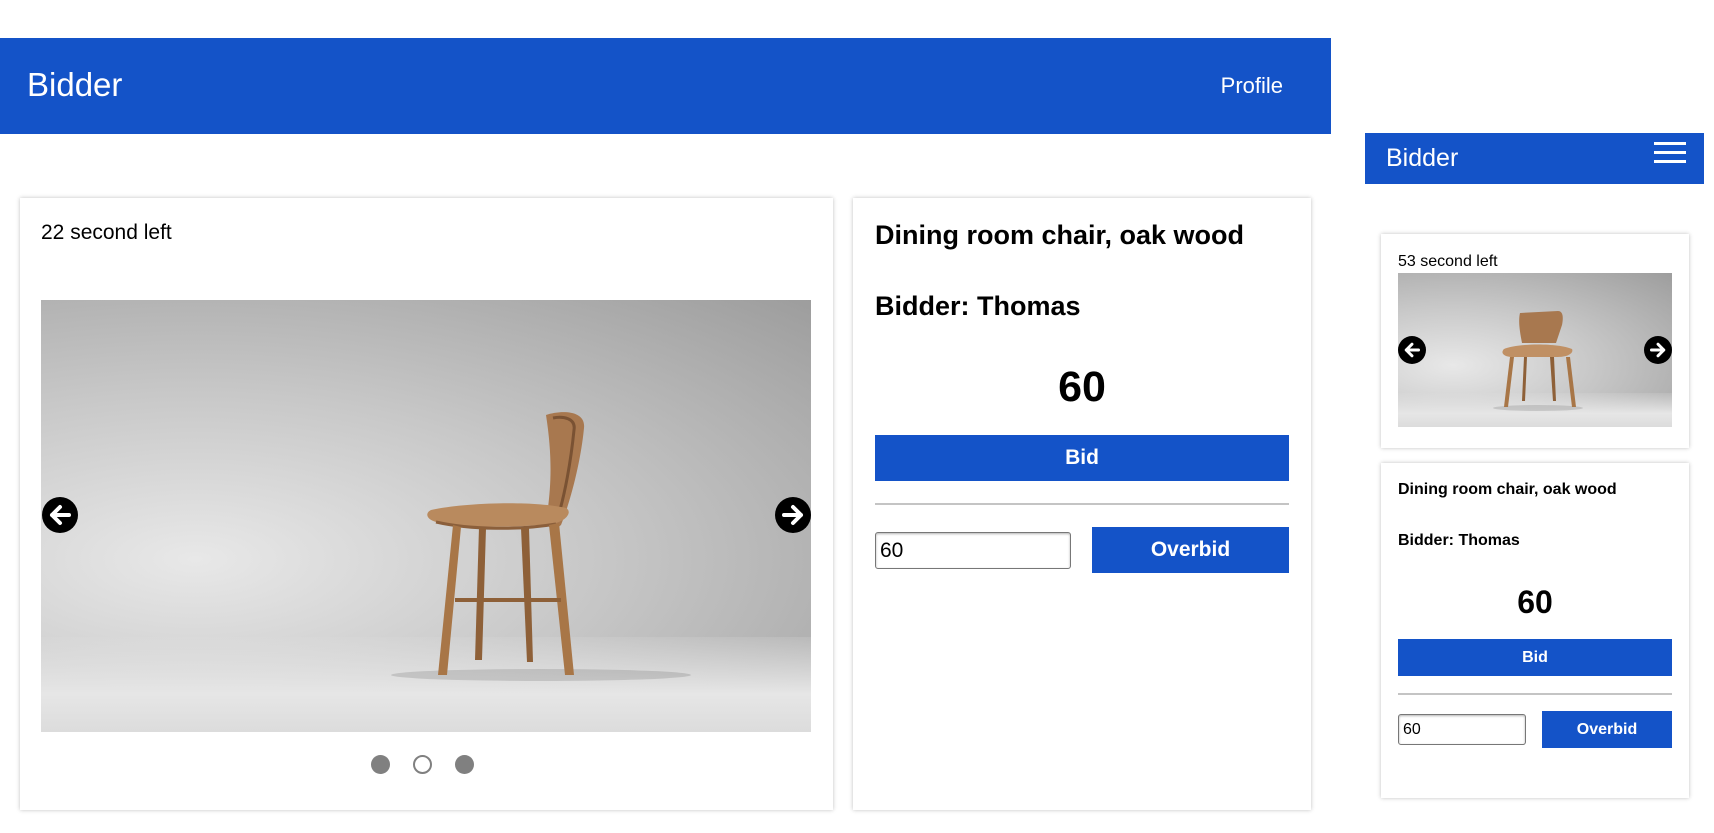 The height and width of the screenshot is (833, 1714). What do you see at coordinates (1082, 458) in the screenshot?
I see `bid-button: Bid` at bounding box center [1082, 458].